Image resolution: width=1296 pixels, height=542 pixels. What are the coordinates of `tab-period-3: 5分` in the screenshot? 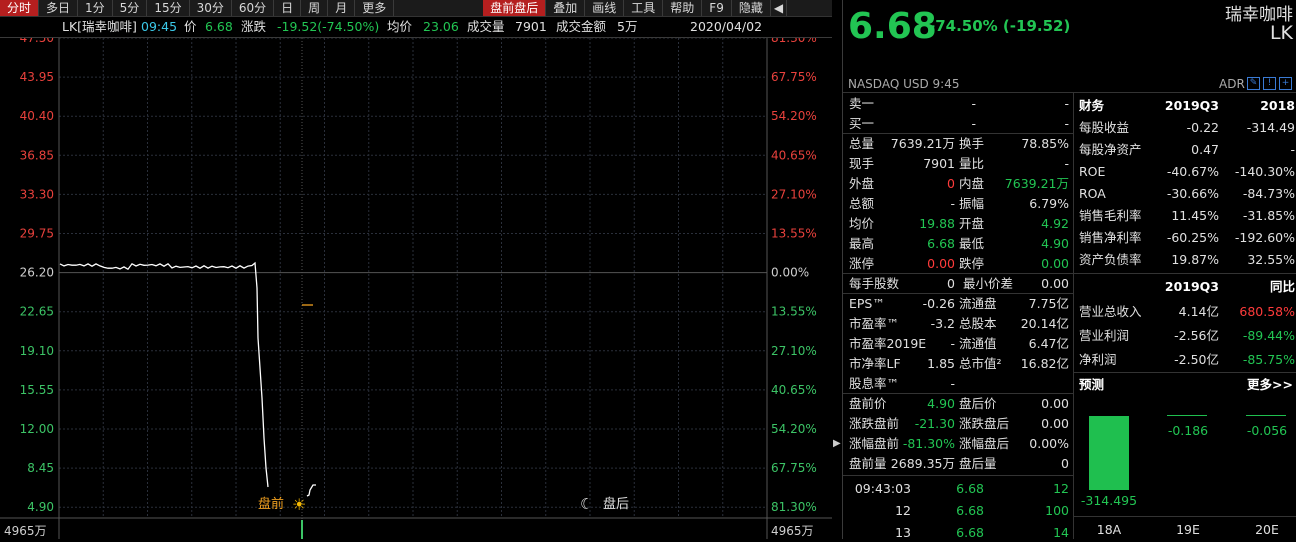 It's located at (130, 8).